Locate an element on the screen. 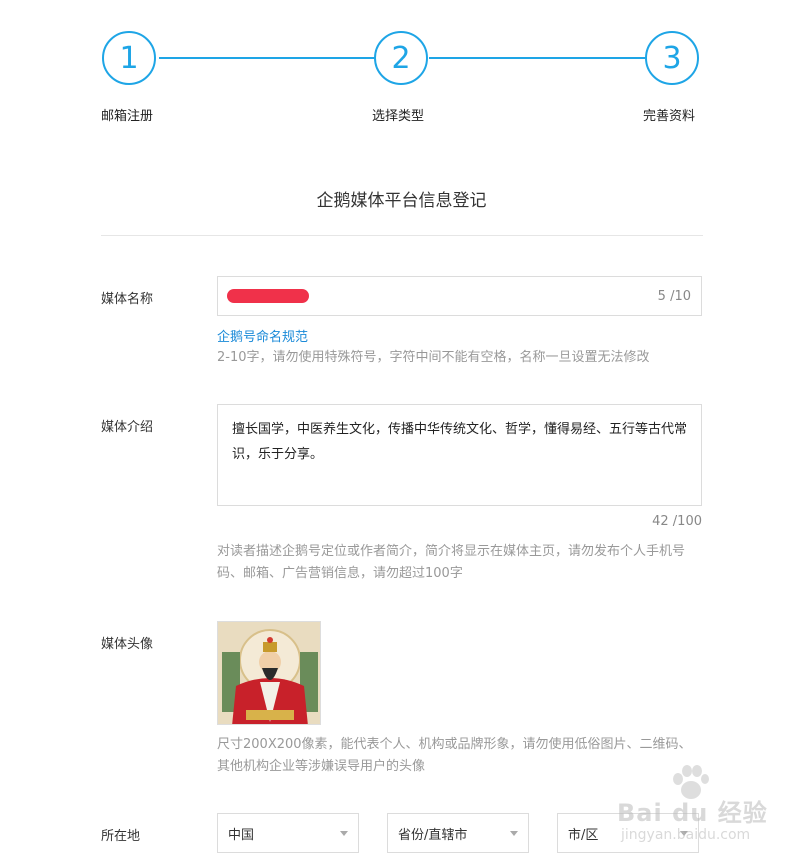  baidu-jingyan-watermark: Bai du 经验 jingyan.baidu.com is located at coordinates (707, 810).